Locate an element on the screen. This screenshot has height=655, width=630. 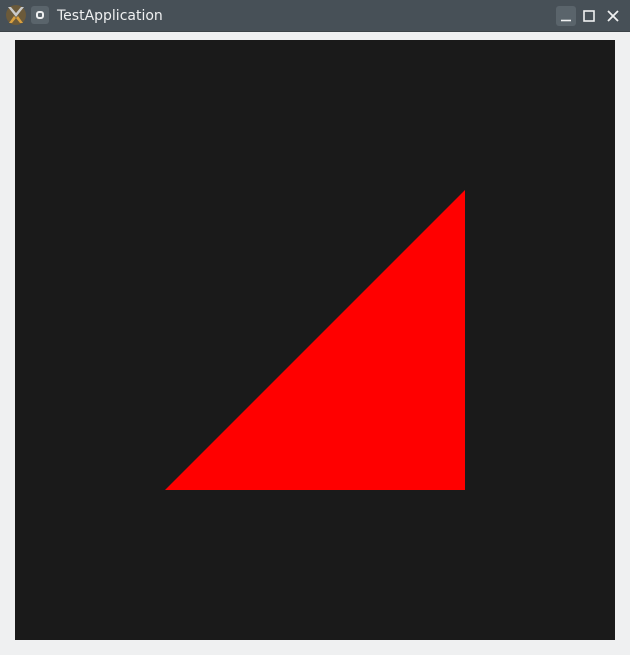
maximize-icon is located at coordinates (589, 16).